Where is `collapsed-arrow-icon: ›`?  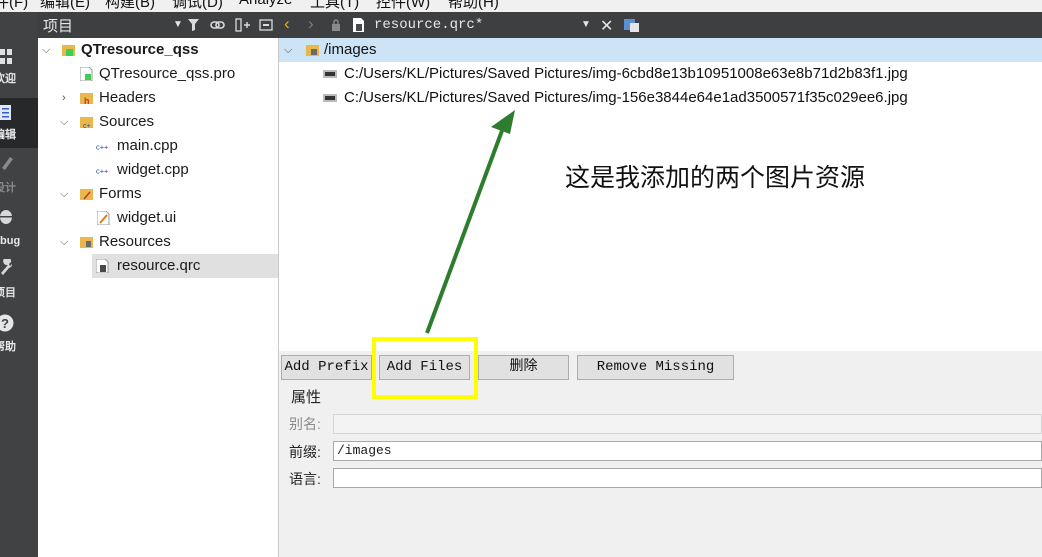 collapsed-arrow-icon: › is located at coordinates (64, 98).